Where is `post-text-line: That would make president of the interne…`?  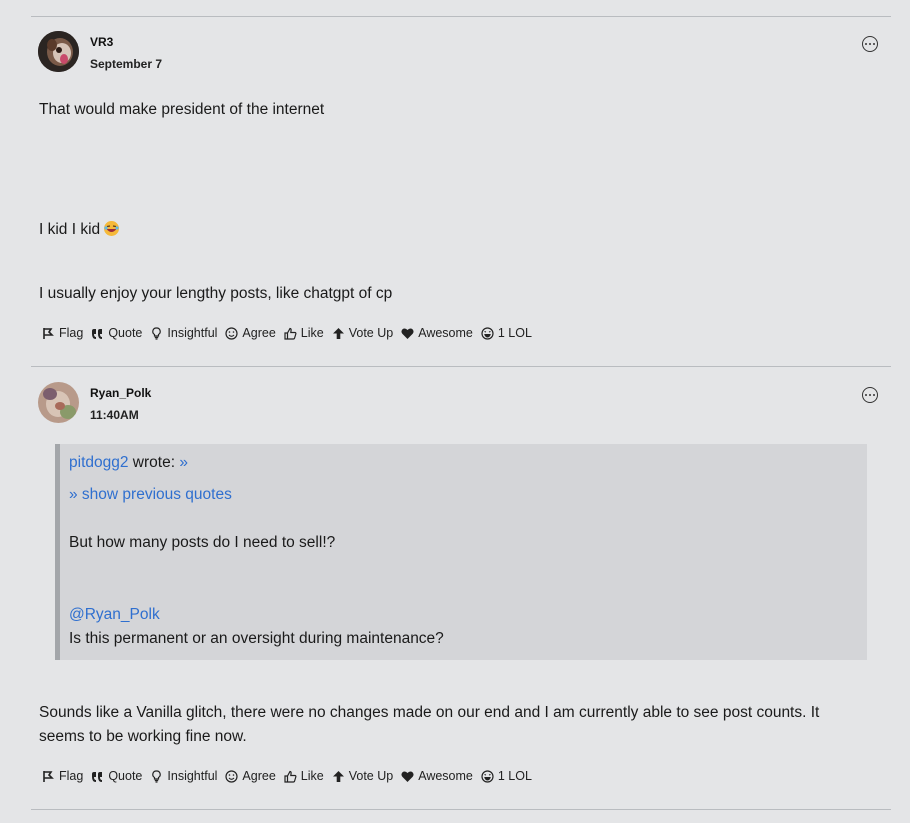 post-text-line: That would make president of the interne… is located at coordinates (182, 109).